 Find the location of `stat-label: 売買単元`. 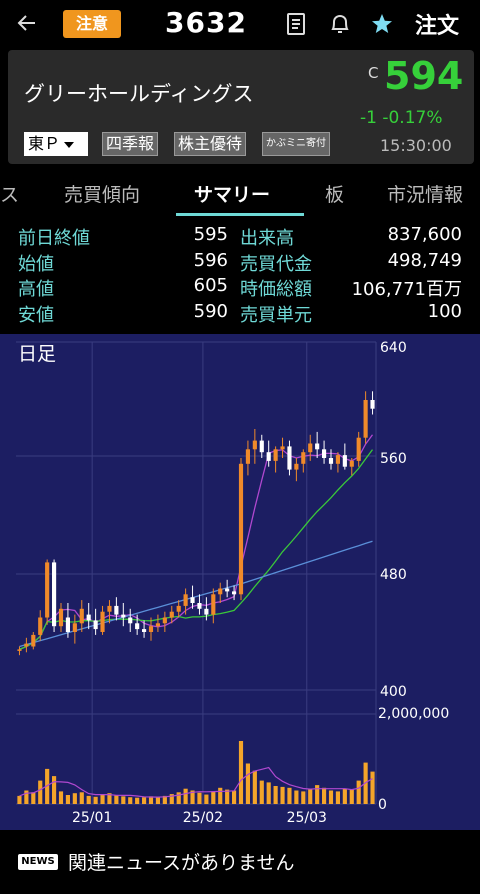

stat-label: 売買単元 is located at coordinates (276, 315).